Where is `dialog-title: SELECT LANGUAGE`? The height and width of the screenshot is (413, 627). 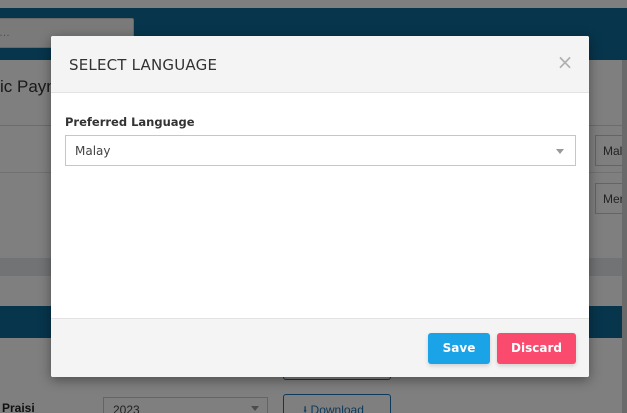 dialog-title: SELECT LANGUAGE is located at coordinates (143, 65).